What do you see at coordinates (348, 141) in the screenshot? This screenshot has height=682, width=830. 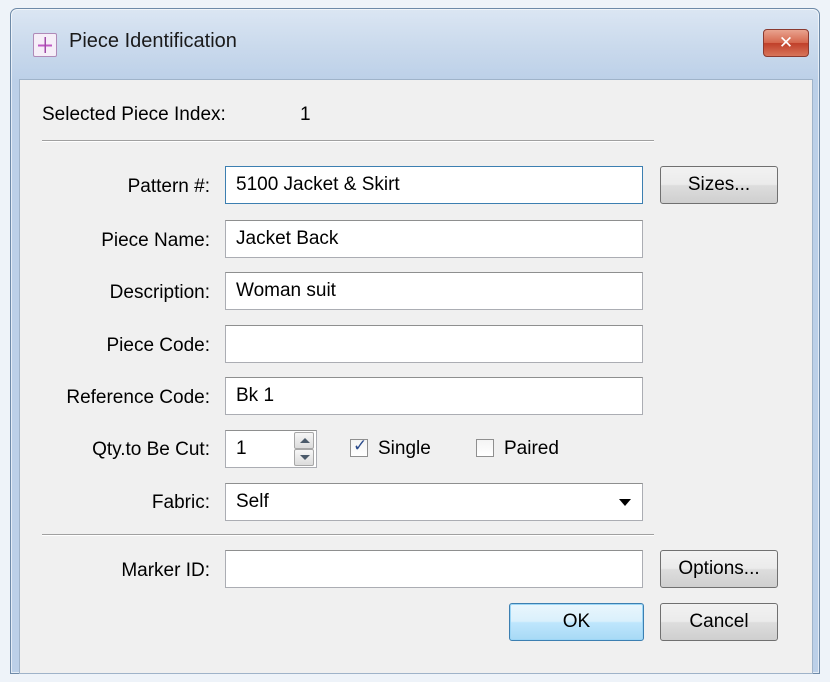 I see `top-separator` at bounding box center [348, 141].